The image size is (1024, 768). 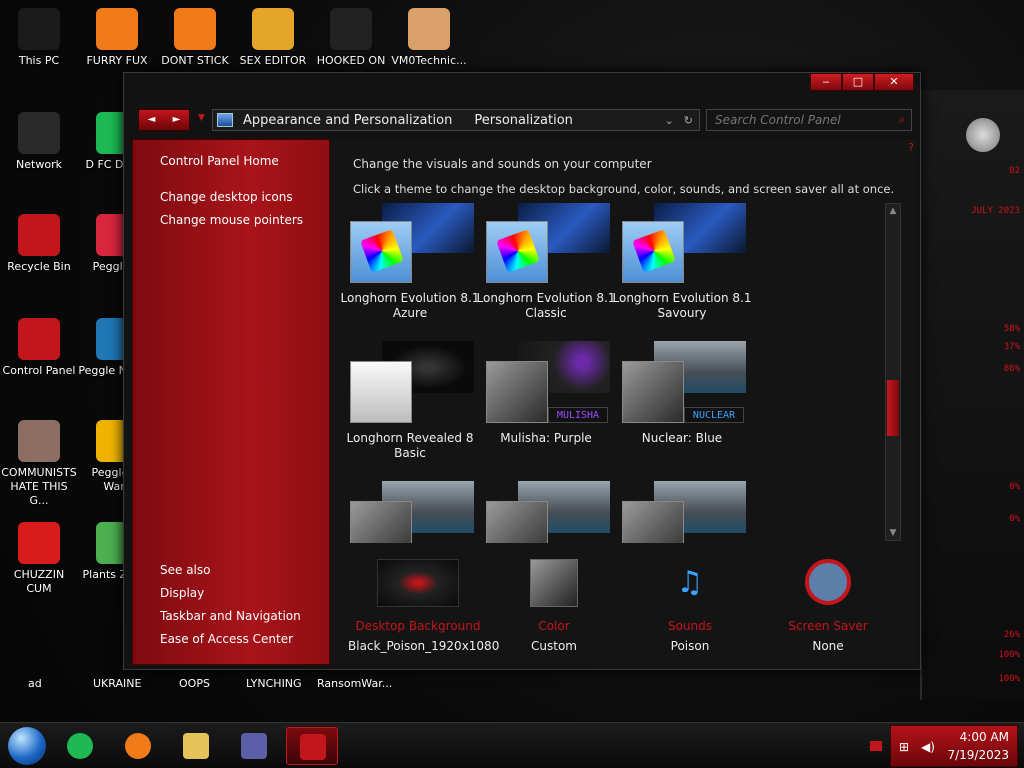 I want to click on desktop-icon-label: HOOKED ON, so click(x=351, y=60).